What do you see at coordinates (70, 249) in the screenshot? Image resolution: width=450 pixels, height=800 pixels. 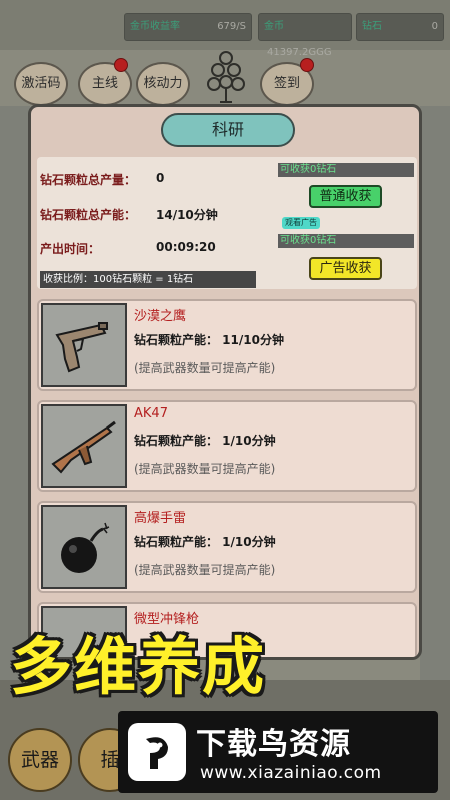 I see `output-time-label: 产出时间：` at bounding box center [70, 249].